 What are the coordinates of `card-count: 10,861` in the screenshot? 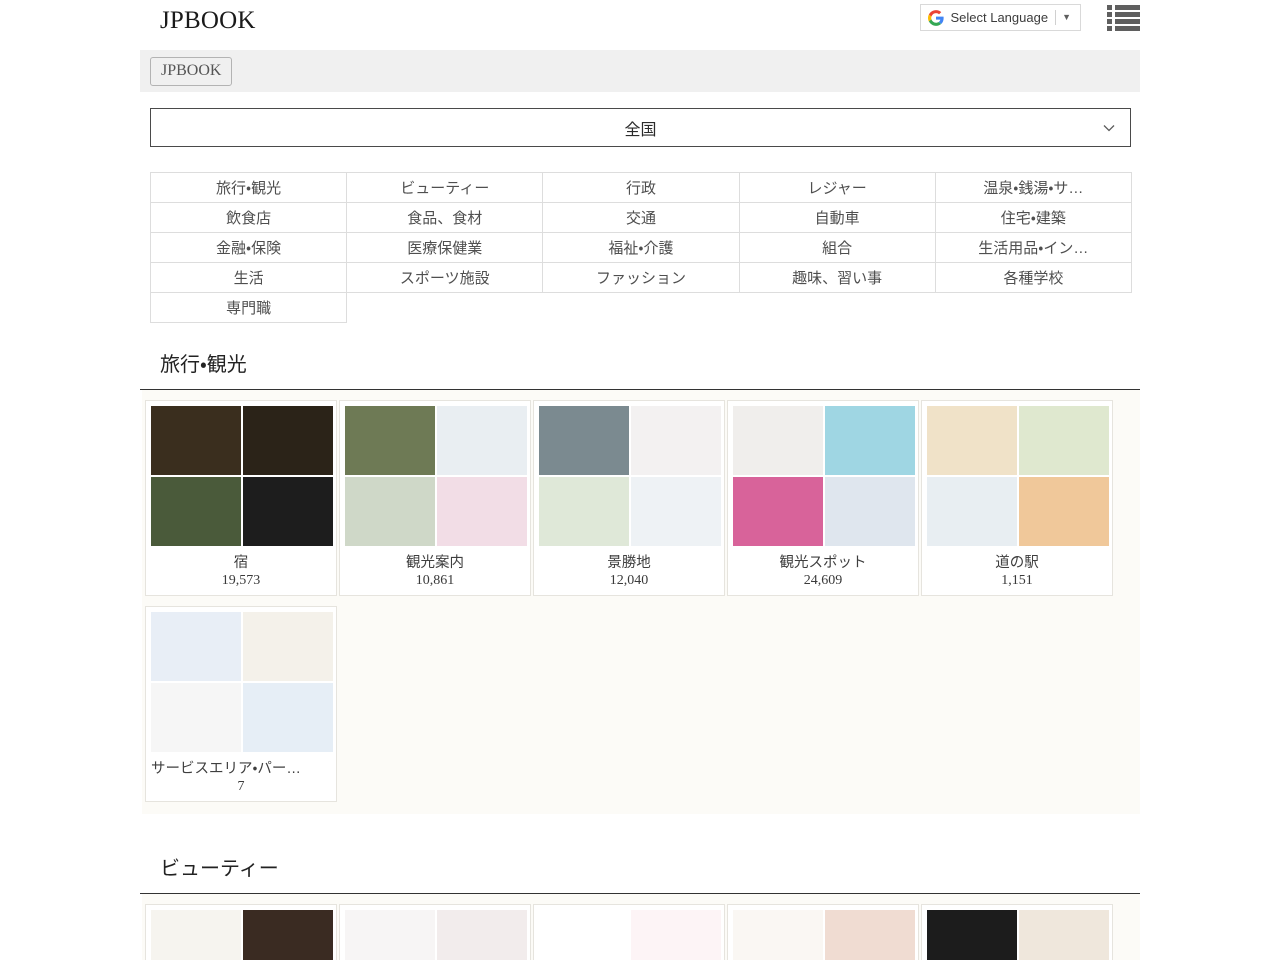 It's located at (435, 580).